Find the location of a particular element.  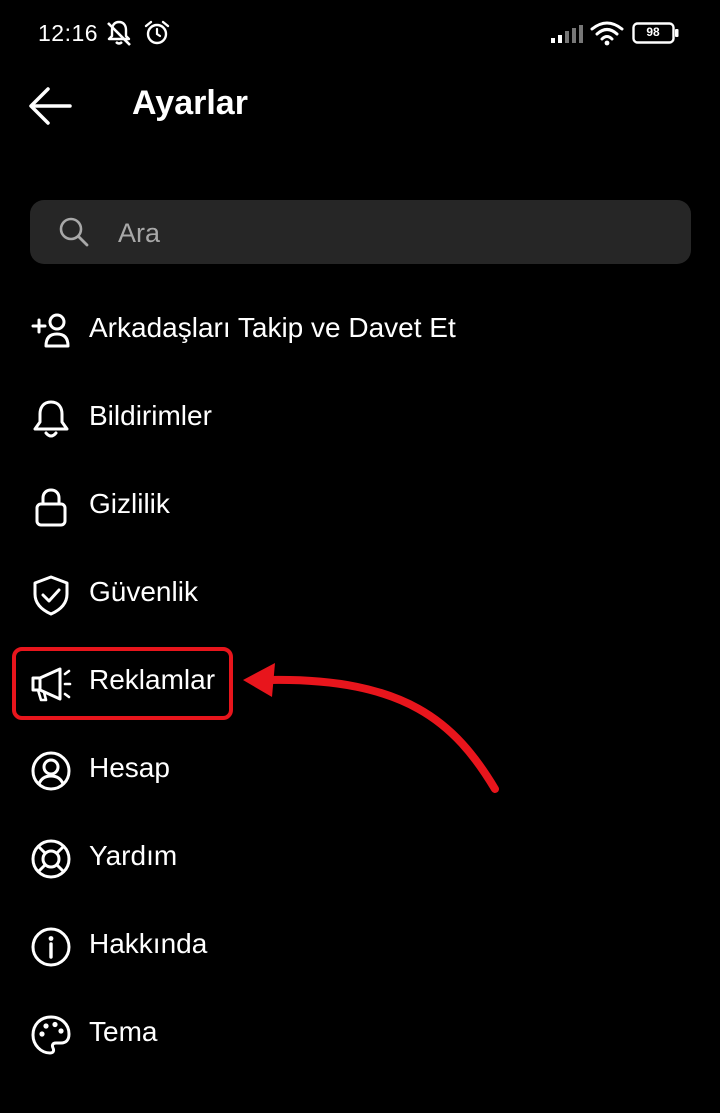

menu-item-privacy: Gizlilik is located at coordinates (360, 506).